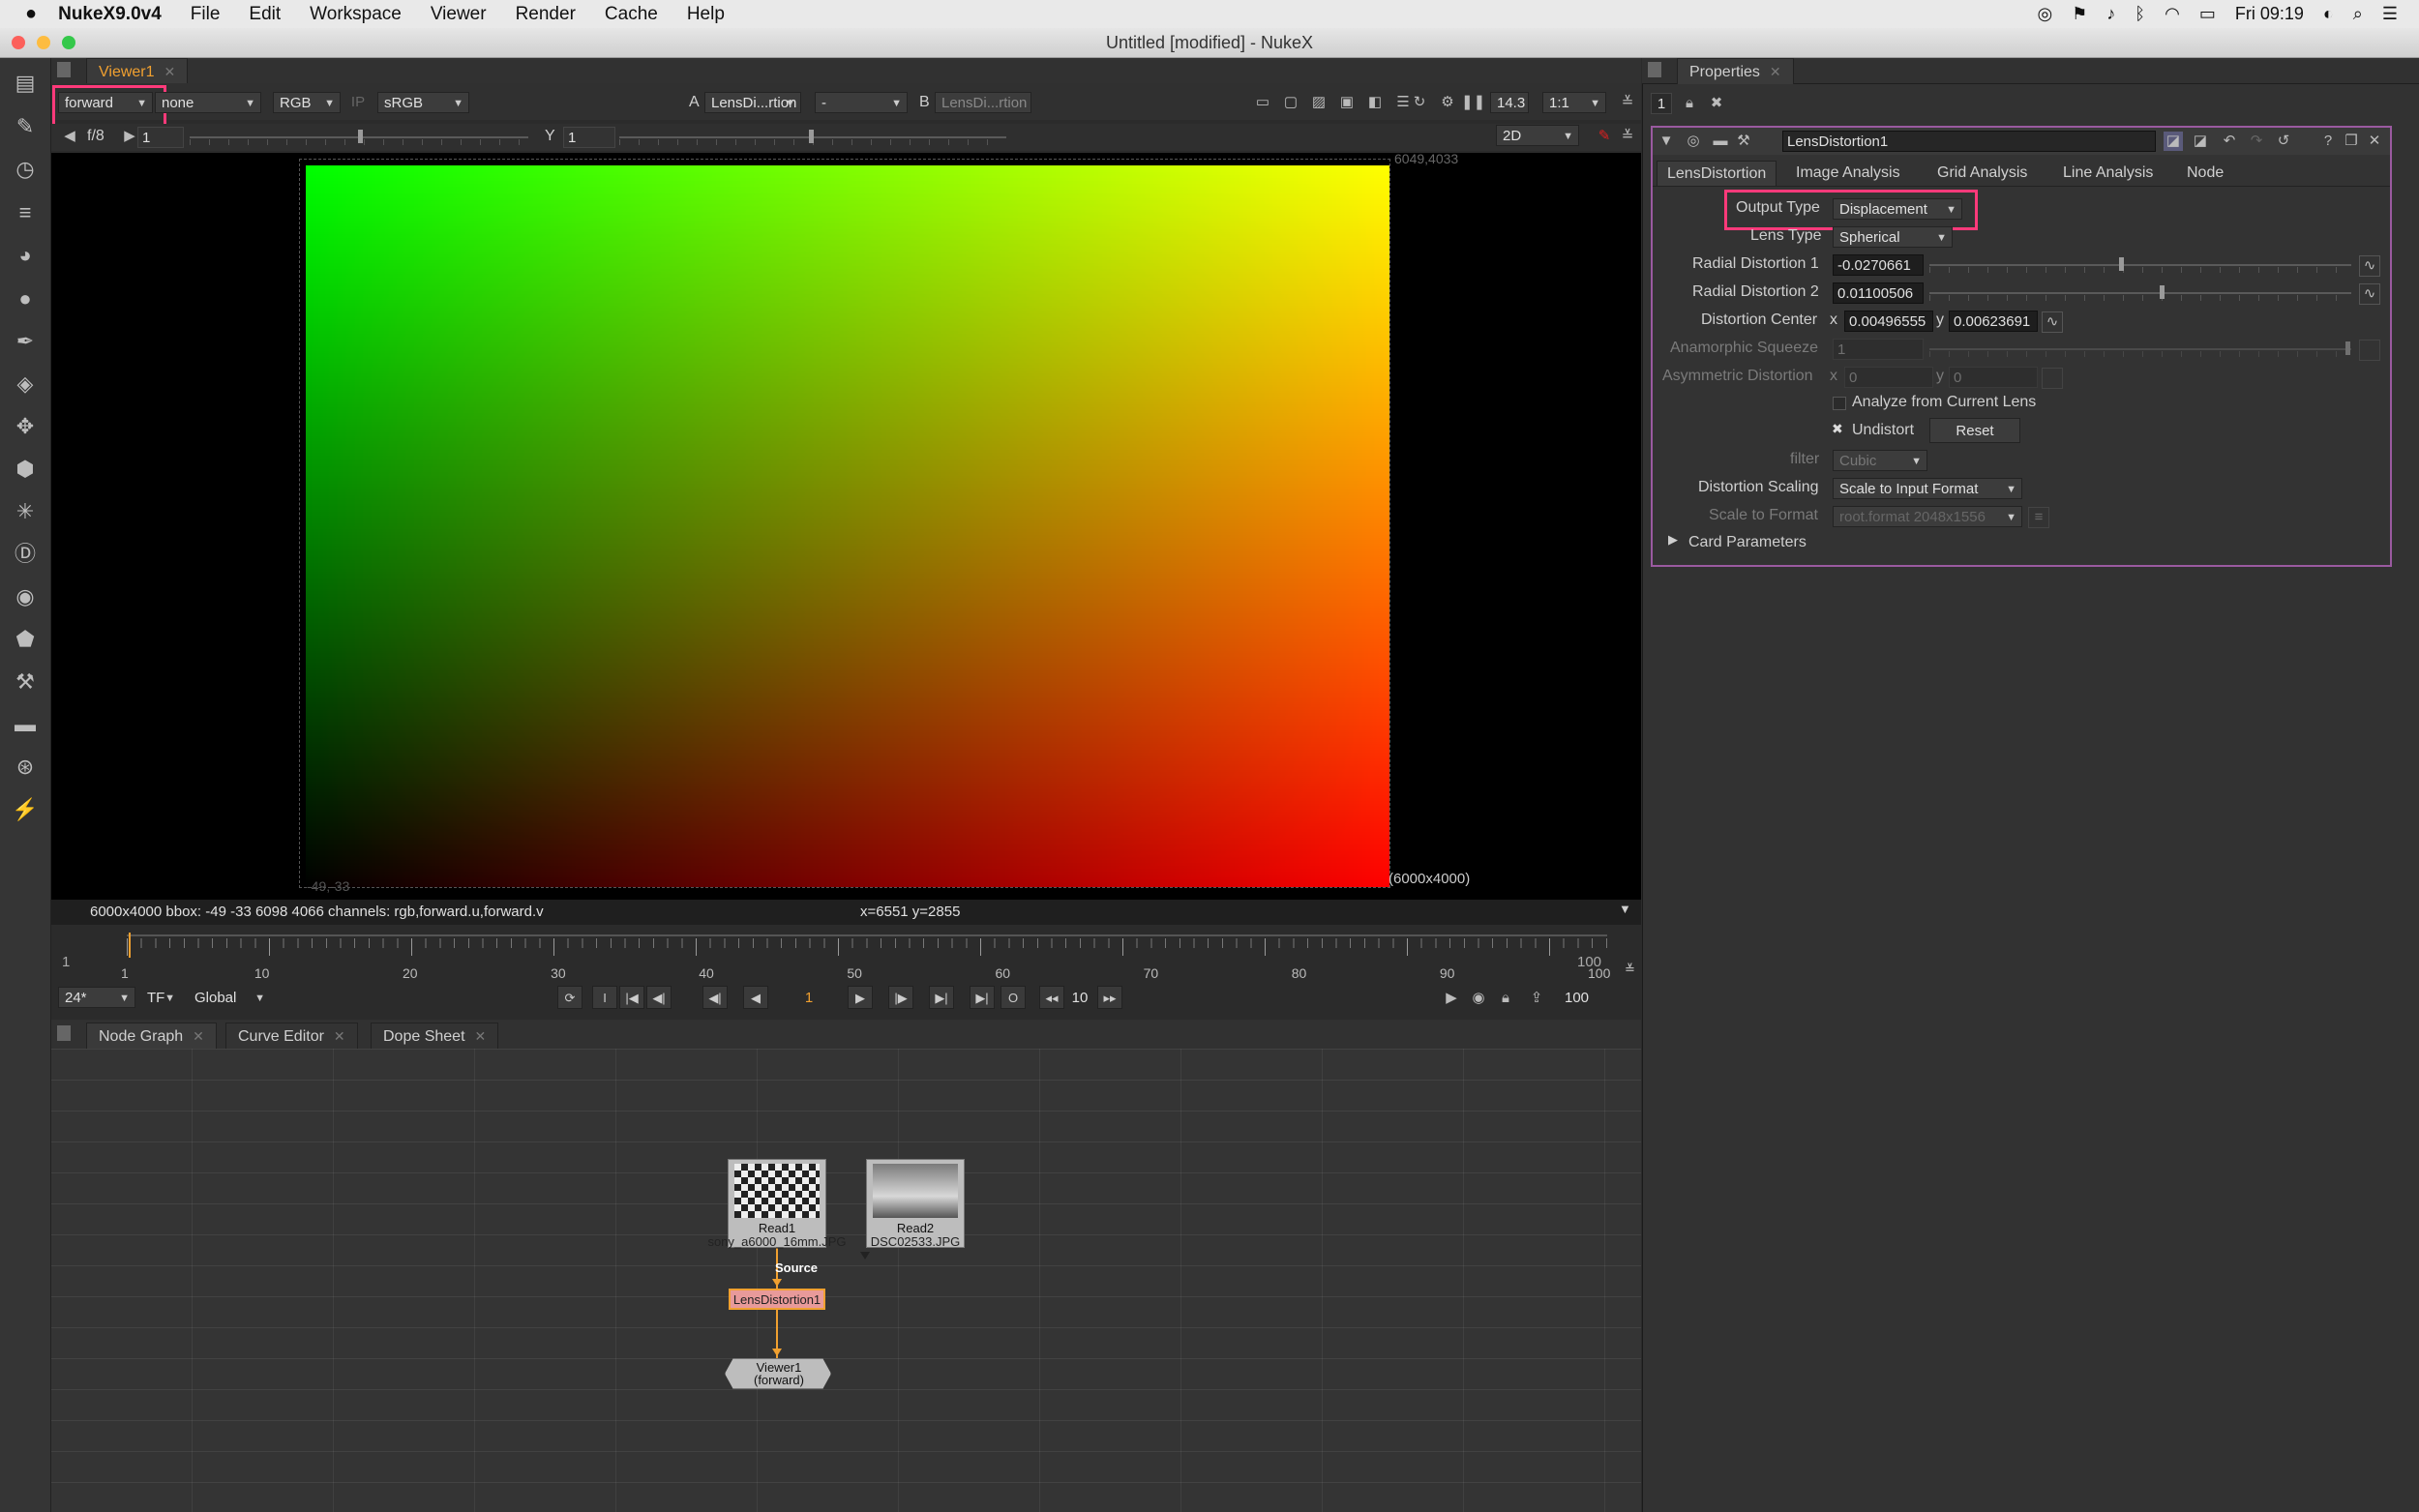 This screenshot has width=2419, height=1512. What do you see at coordinates (2207, 14) in the screenshot?
I see `battery-icon: ▭` at bounding box center [2207, 14].